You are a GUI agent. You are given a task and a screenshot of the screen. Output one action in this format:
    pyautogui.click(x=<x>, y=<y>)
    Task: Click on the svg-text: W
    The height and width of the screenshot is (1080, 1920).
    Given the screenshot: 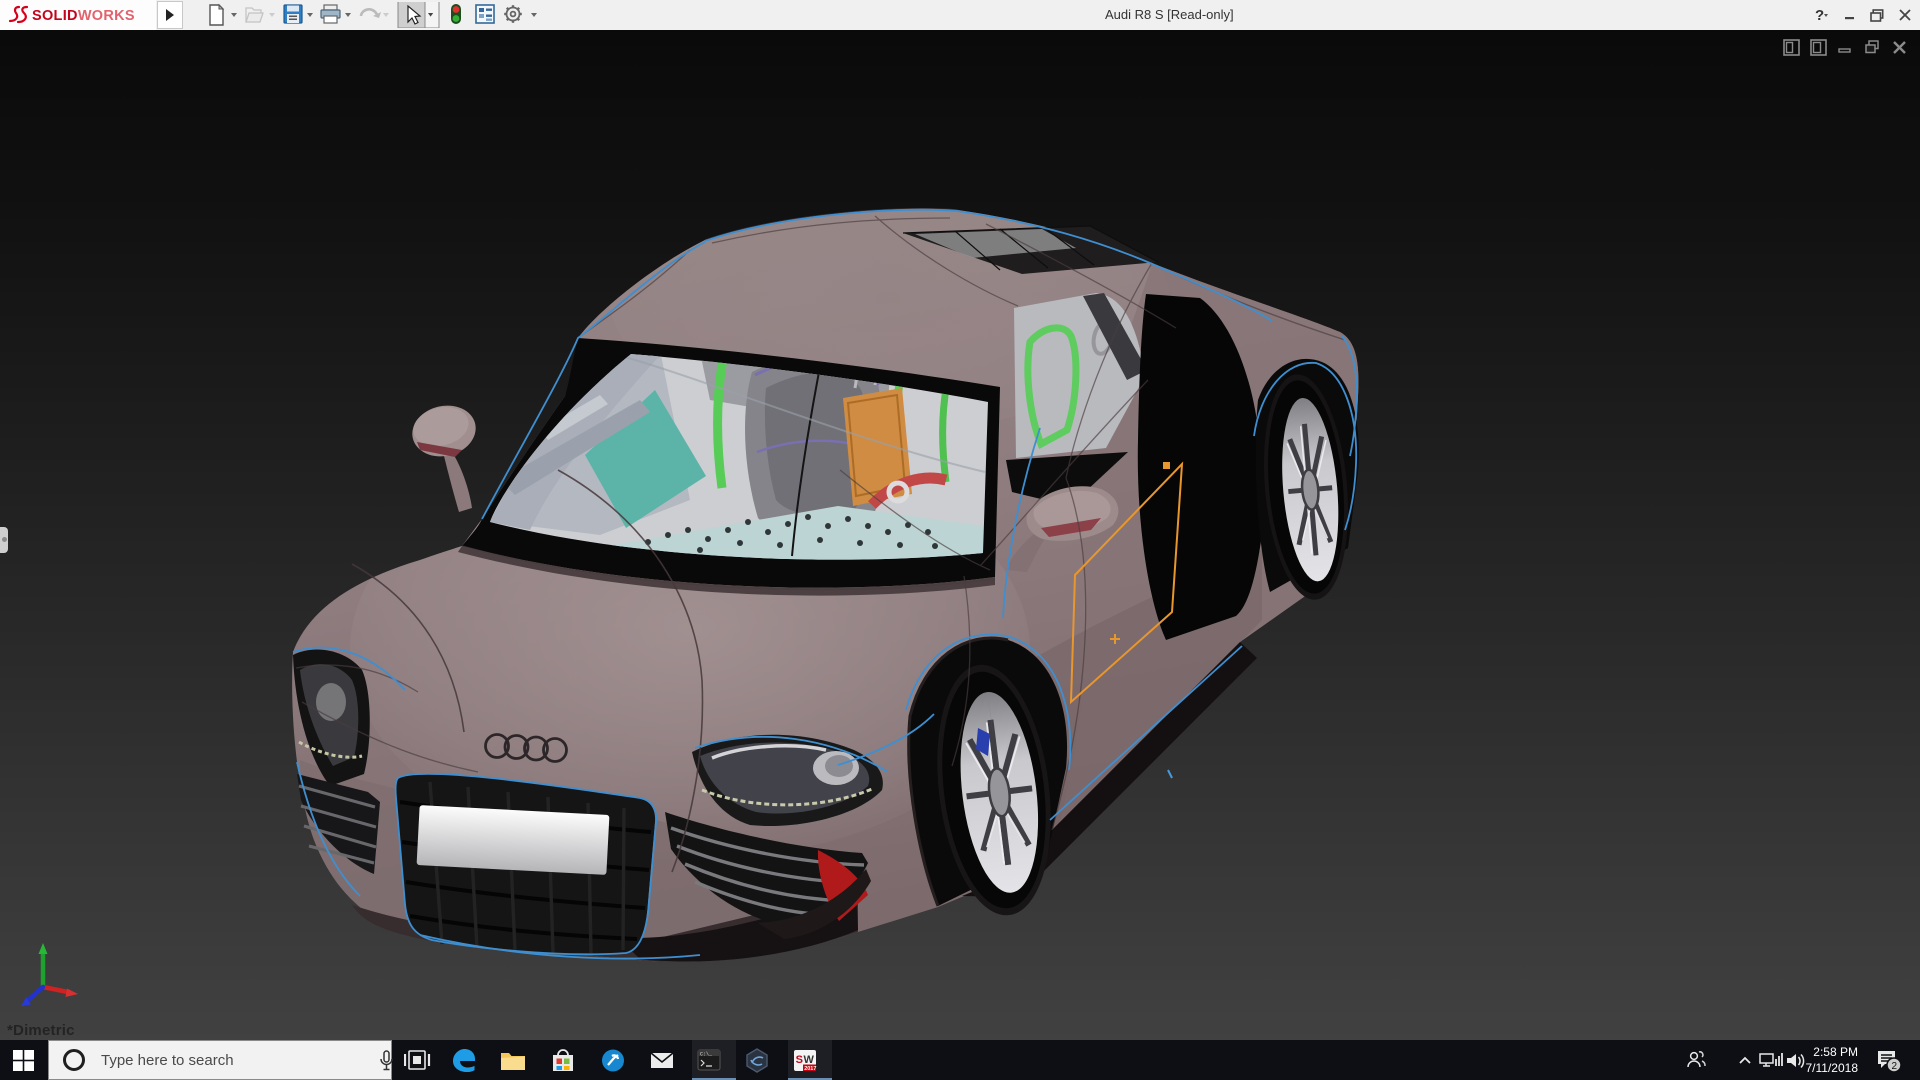 What is the action you would take?
    pyautogui.click(x=809, y=1060)
    